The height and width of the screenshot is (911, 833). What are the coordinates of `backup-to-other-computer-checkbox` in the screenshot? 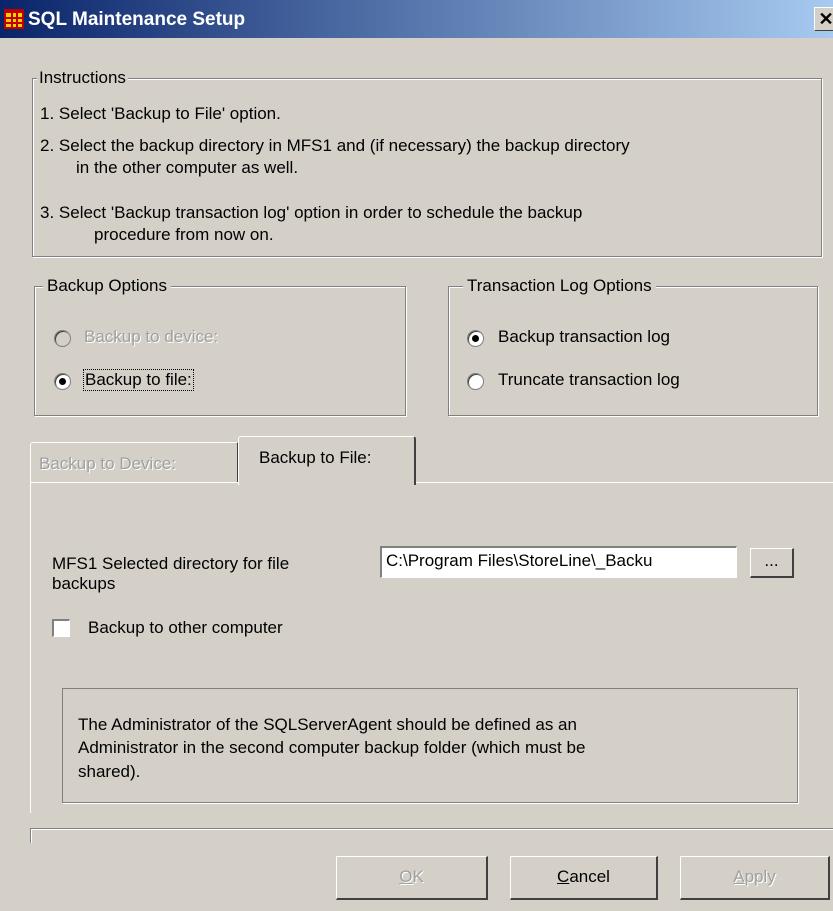 It's located at (61, 628).